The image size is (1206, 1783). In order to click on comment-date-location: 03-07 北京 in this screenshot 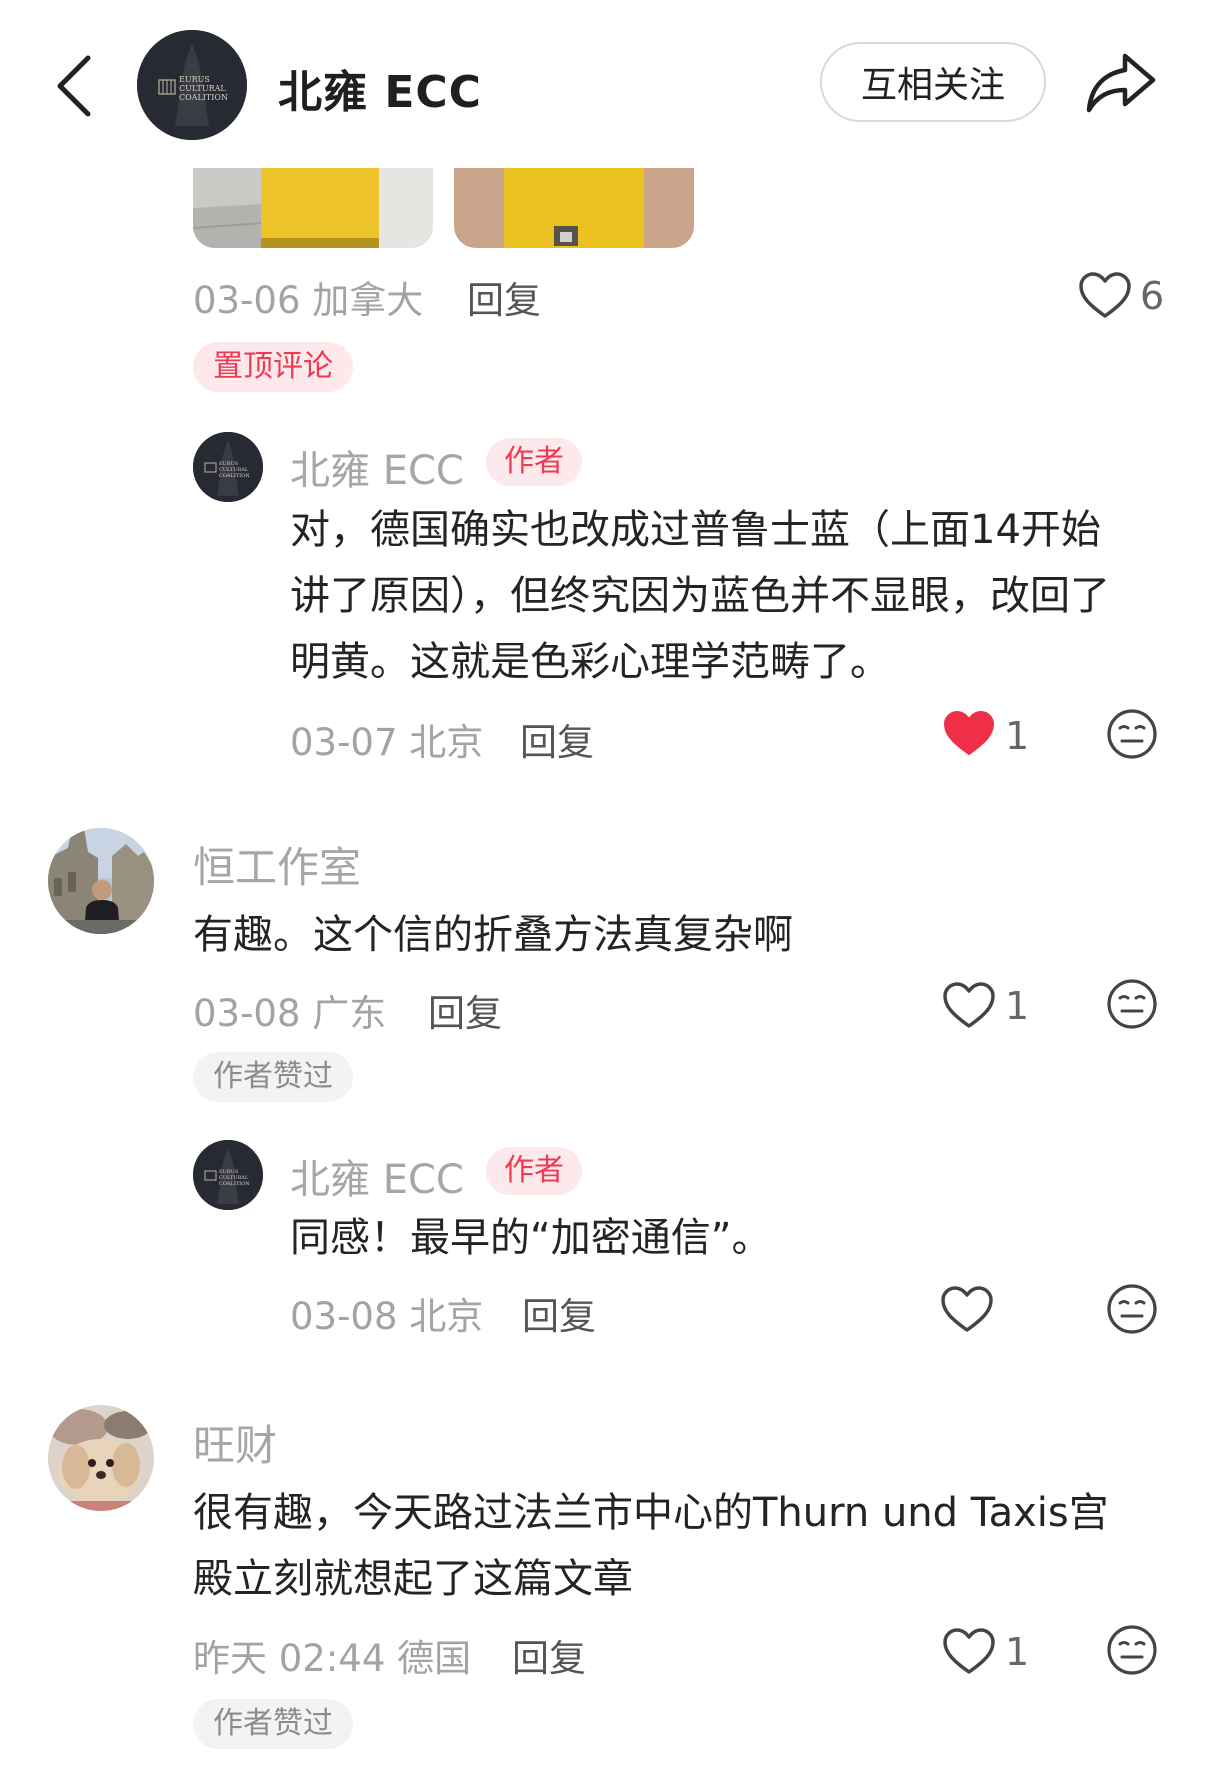, I will do `click(387, 742)`.